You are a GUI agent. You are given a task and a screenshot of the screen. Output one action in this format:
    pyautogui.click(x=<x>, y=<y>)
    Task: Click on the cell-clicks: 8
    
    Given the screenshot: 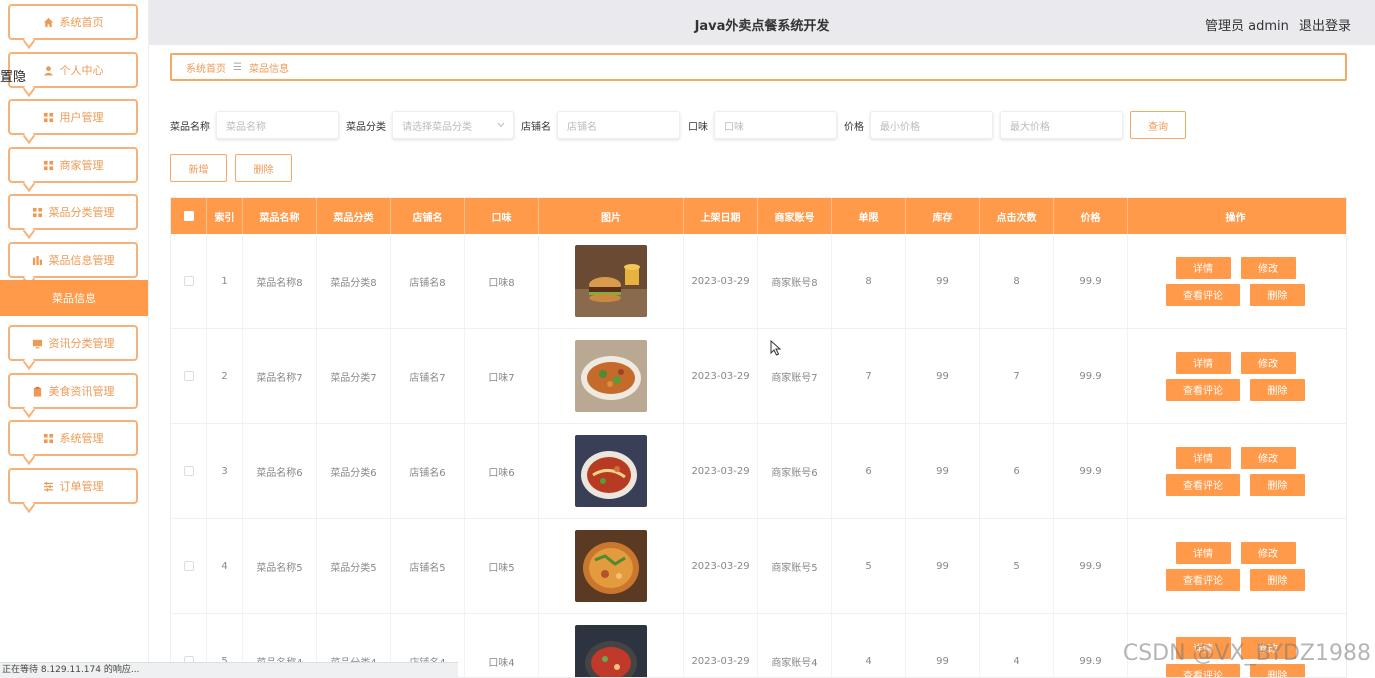 What is the action you would take?
    pyautogui.click(x=1017, y=281)
    